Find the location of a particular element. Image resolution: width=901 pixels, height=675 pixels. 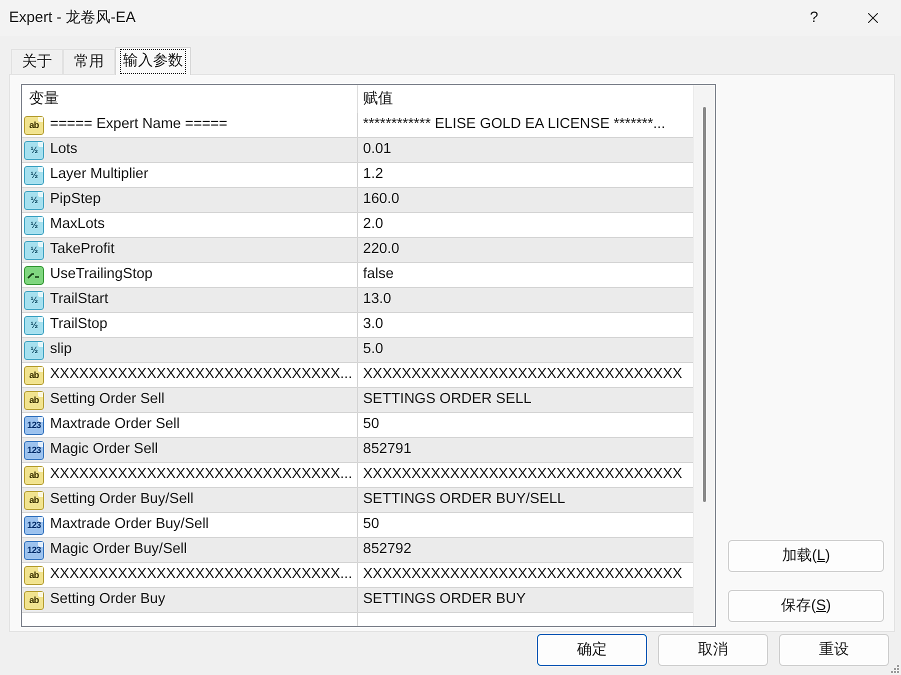

parameter-value: 3.0 is located at coordinates (373, 324).